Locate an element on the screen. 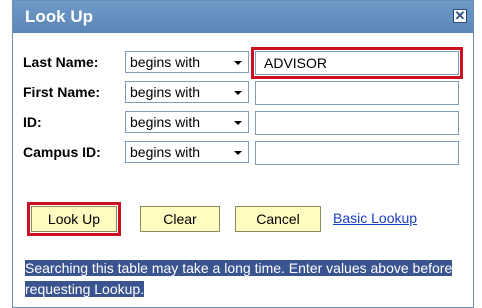 This screenshot has height=308, width=482. first-name-operator-select: begins with is located at coordinates (187, 92).